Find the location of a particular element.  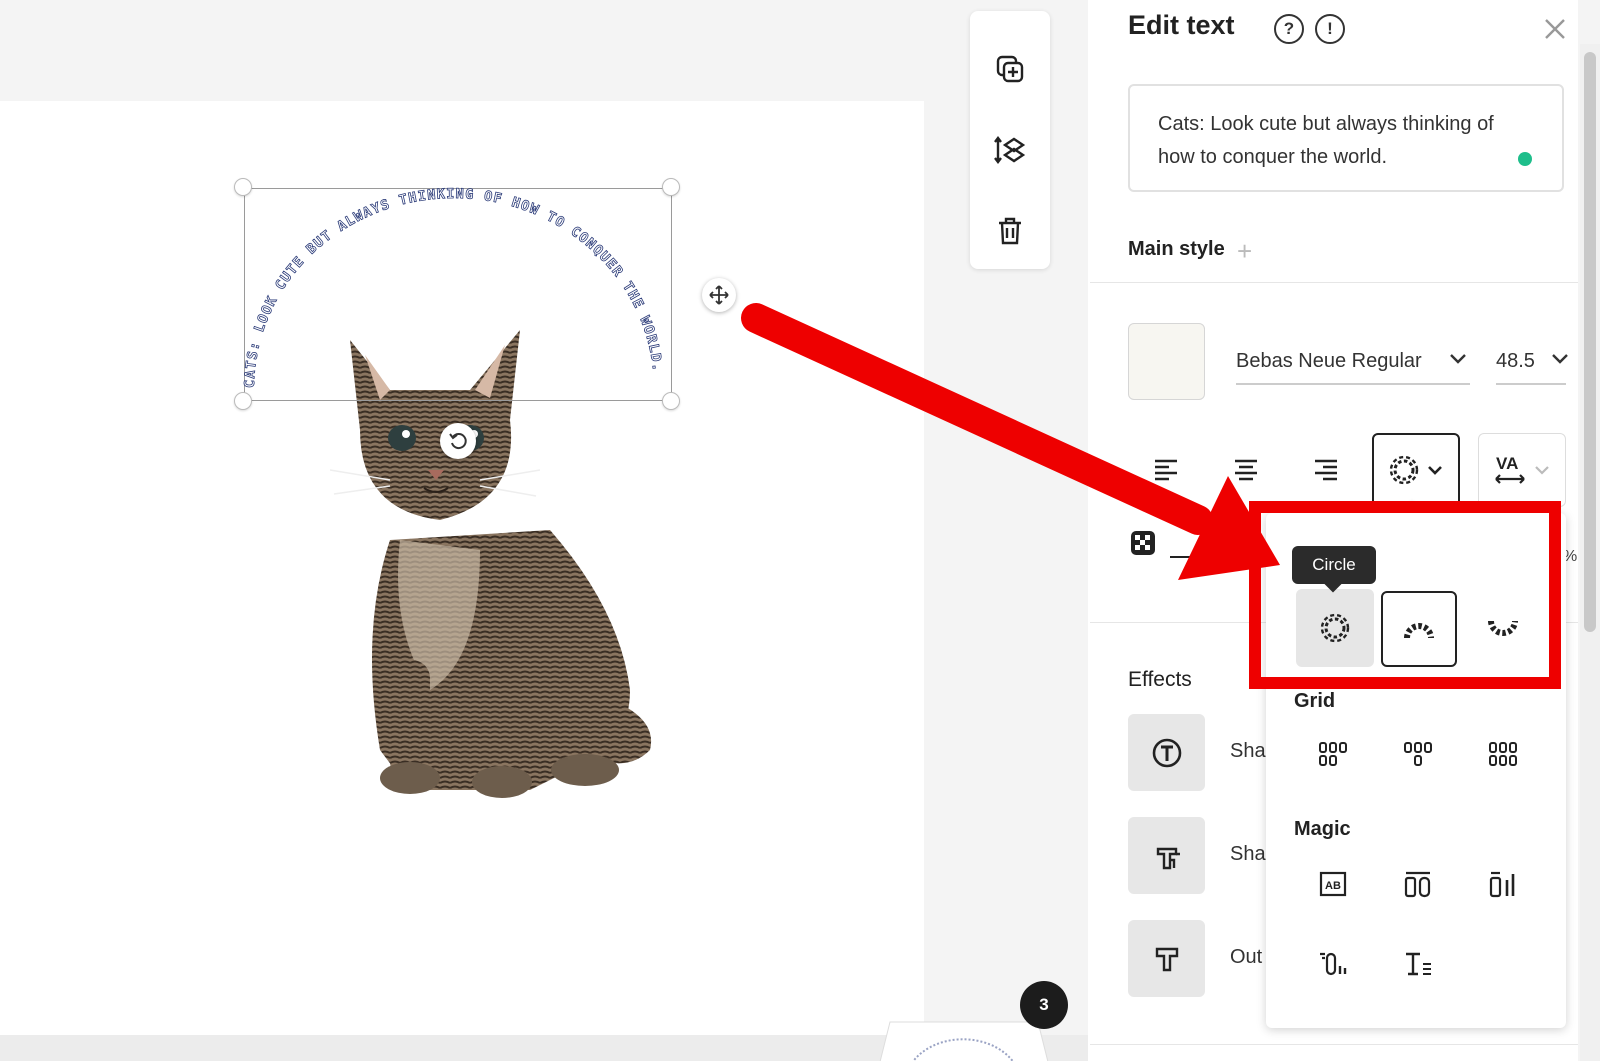

info-glyph: ! is located at coordinates (1330, 28).